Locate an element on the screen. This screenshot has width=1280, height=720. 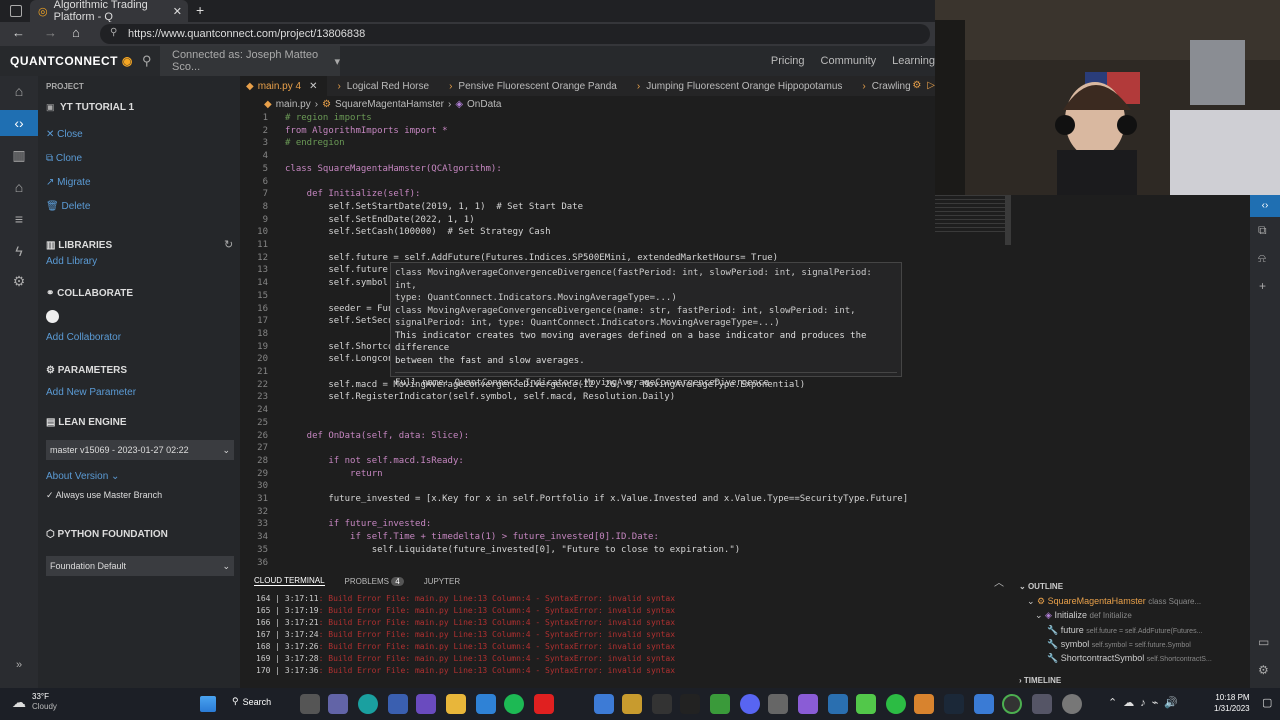
outline-method: ⌄ ◈ Initialize def Initialize is located at coordinates (1083, 615).